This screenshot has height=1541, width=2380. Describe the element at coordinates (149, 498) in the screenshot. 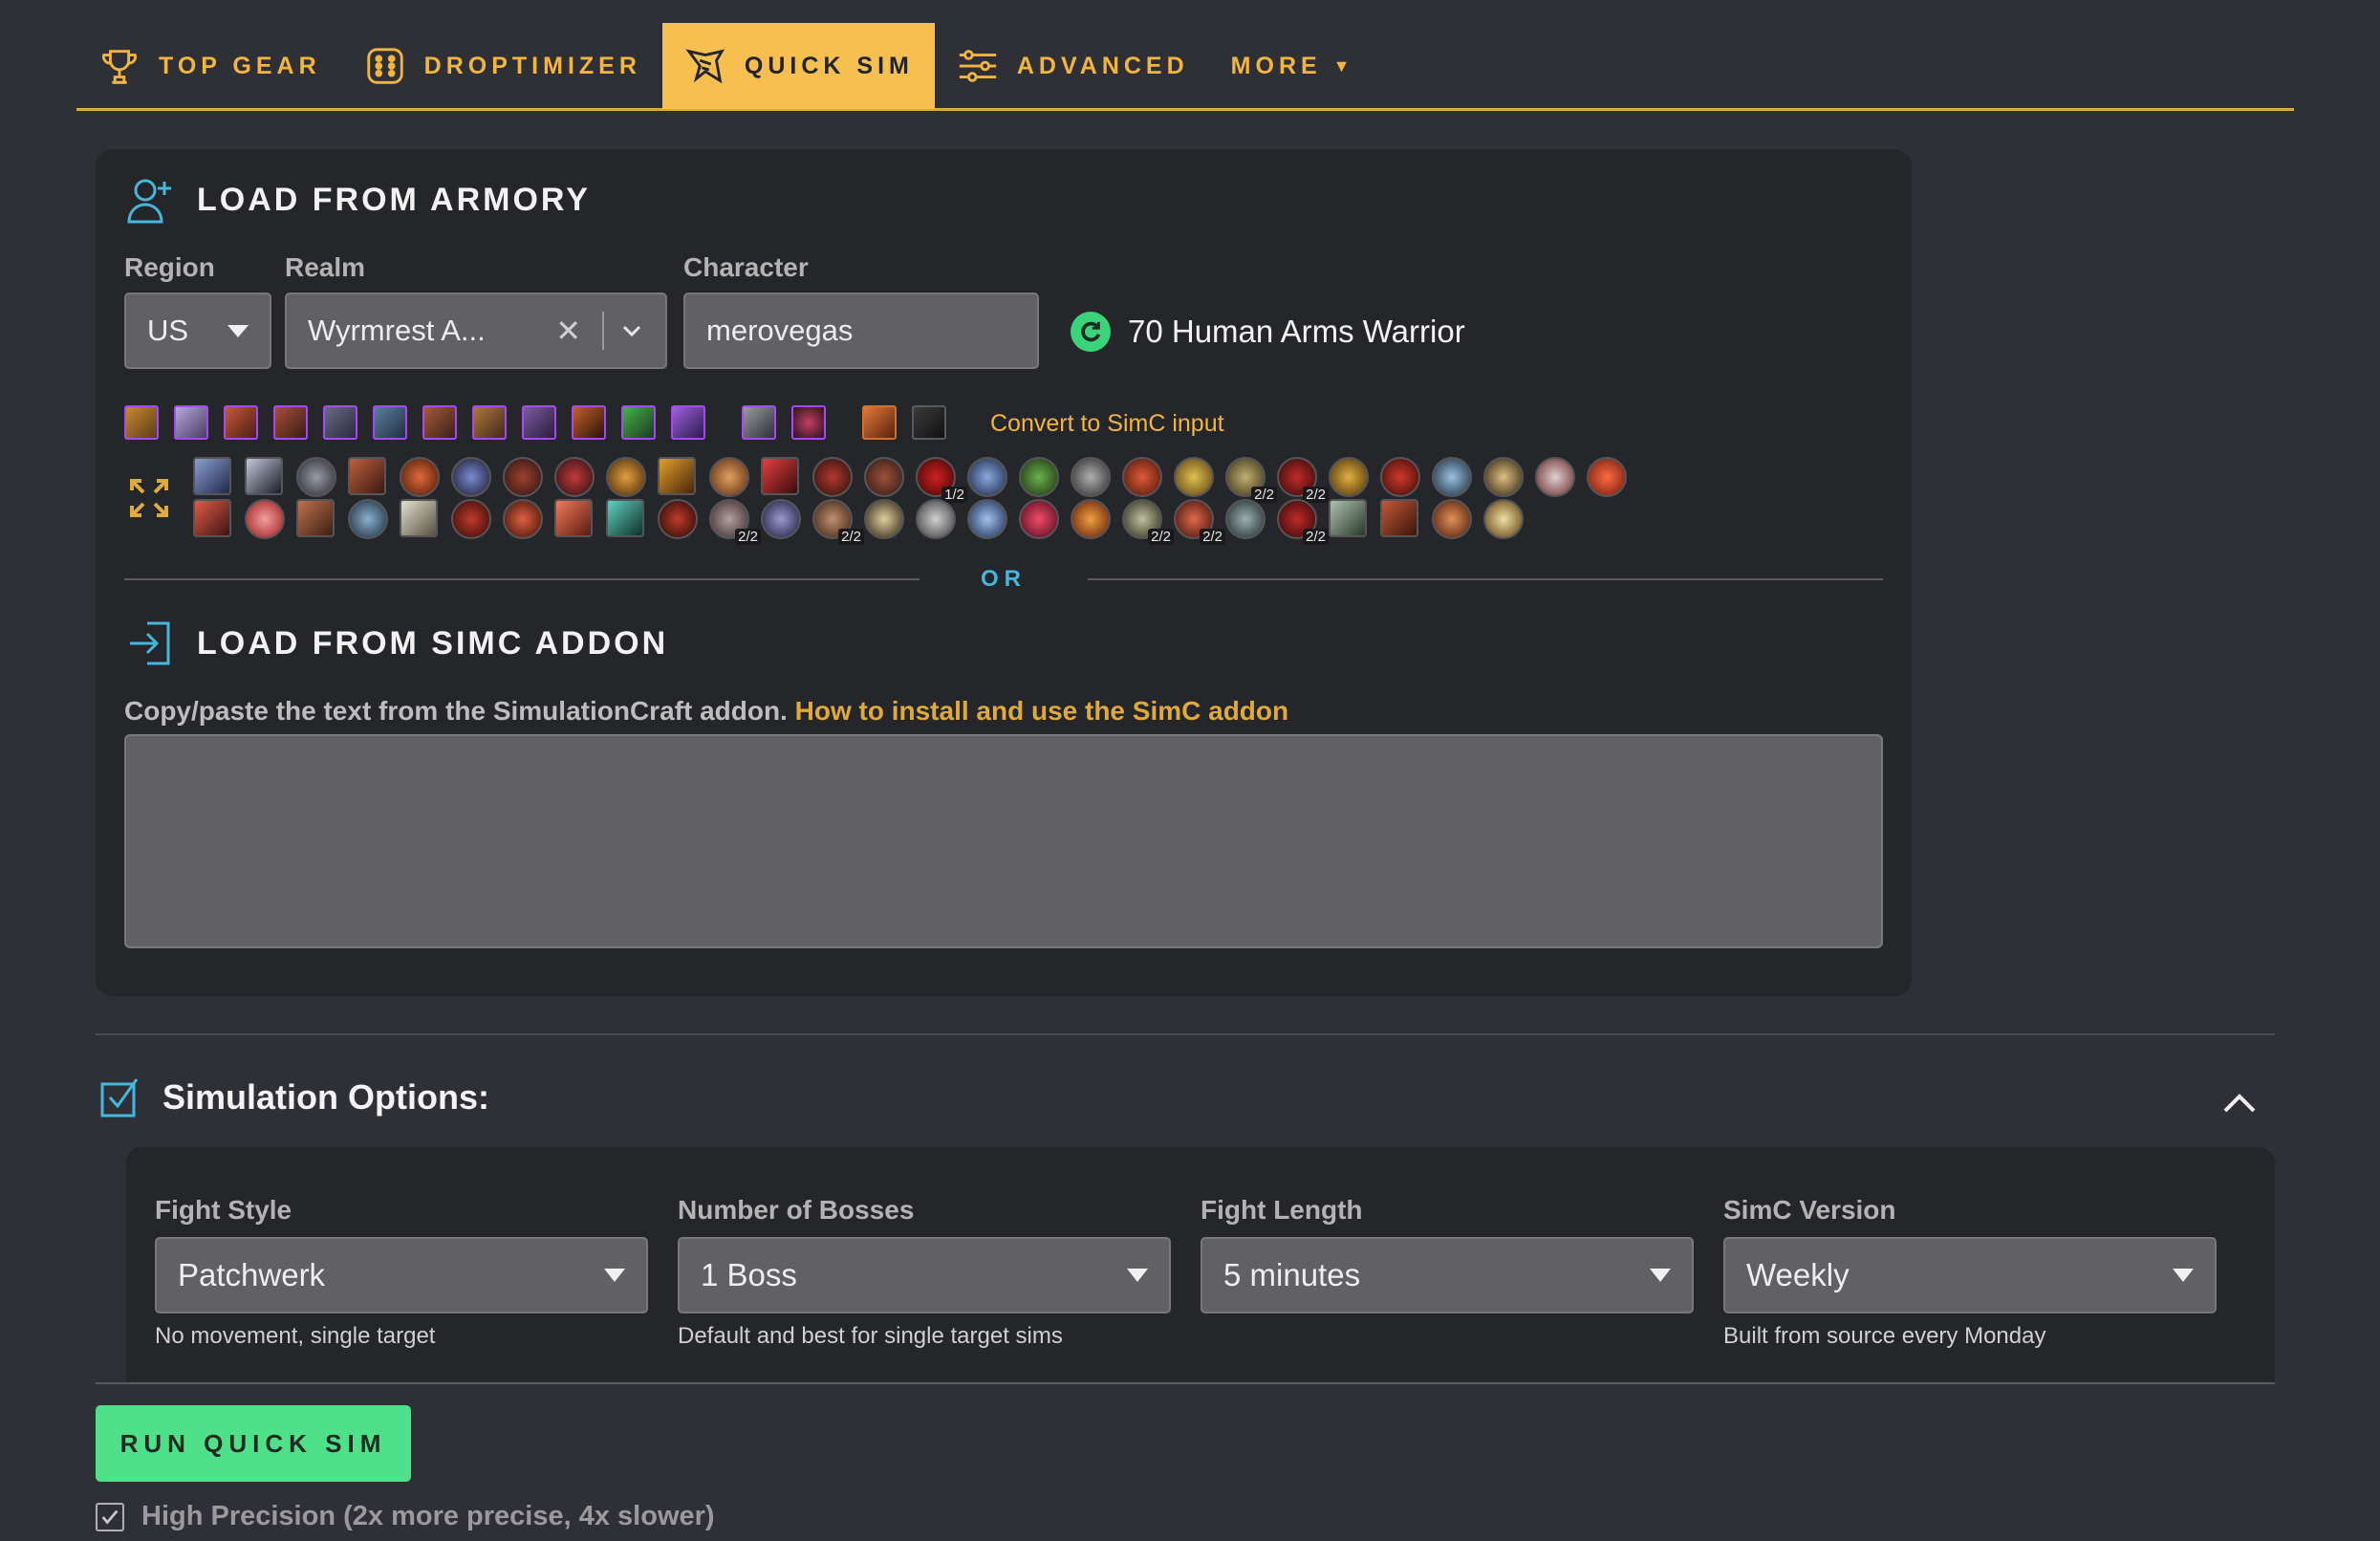

I see `expand-icon` at that location.